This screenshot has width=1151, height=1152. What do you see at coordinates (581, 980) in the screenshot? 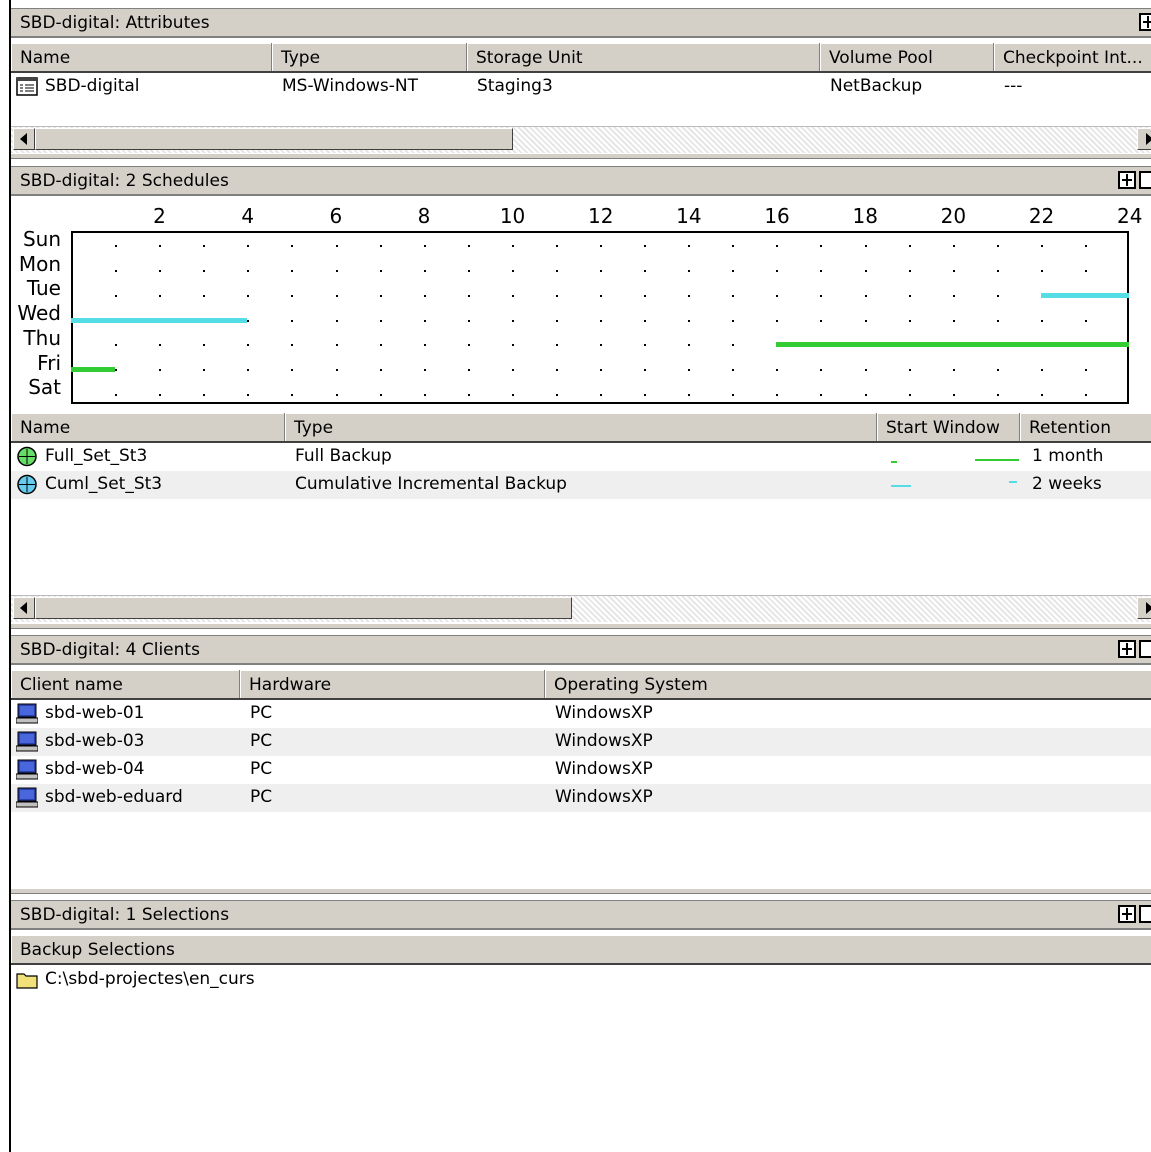
I see `selection-row: C:\sbd-projectes\en_curs` at bounding box center [581, 980].